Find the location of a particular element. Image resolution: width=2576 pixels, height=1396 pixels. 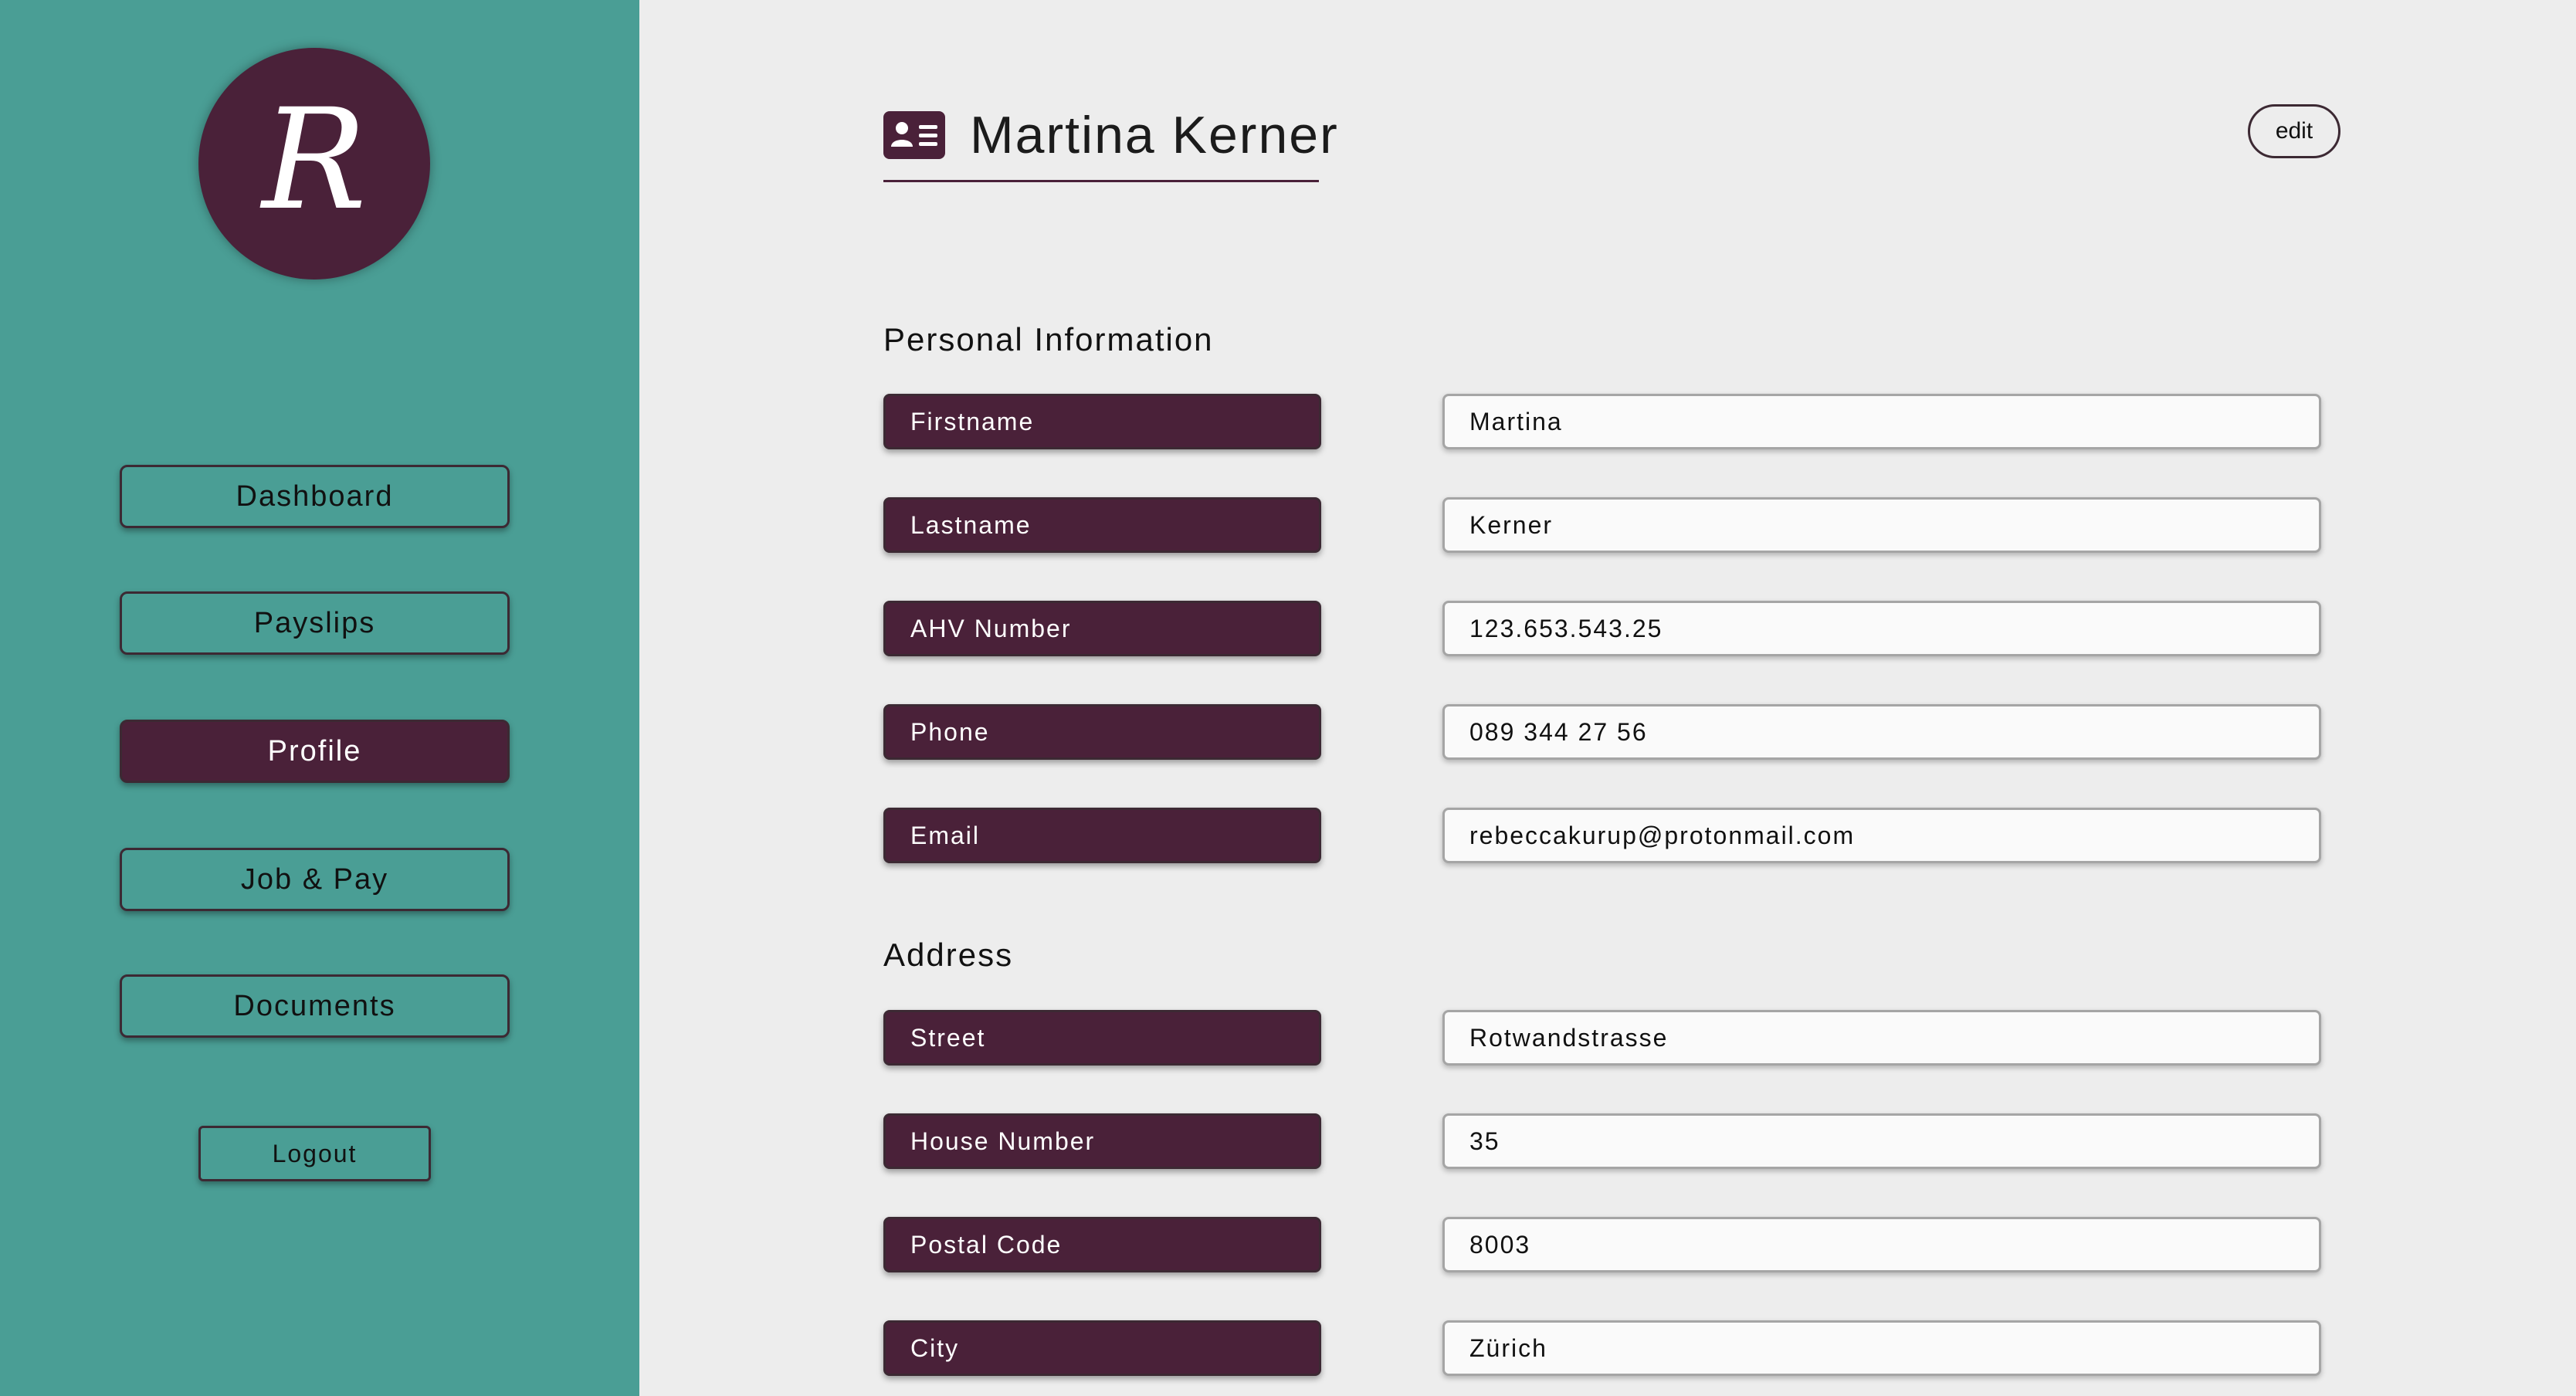

nav-payslips-button: Payslips is located at coordinates (315, 623).